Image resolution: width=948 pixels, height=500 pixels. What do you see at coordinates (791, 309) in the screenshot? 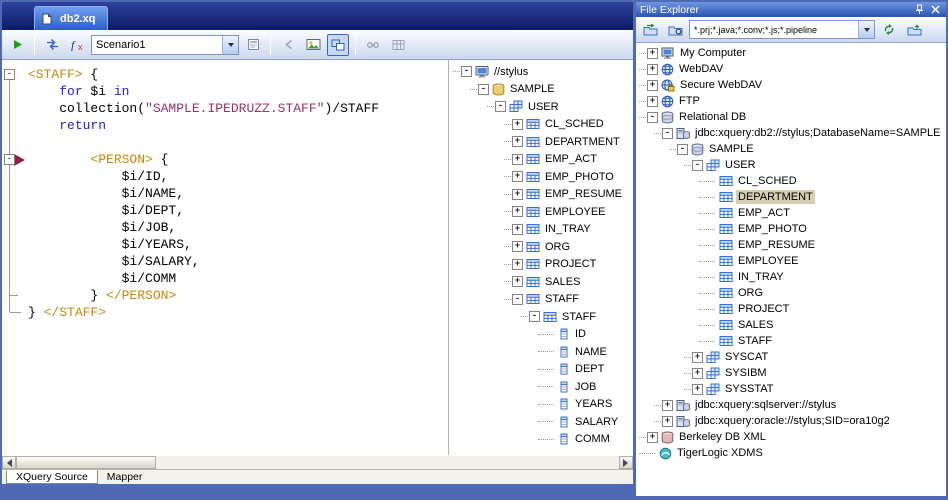
I see `tree-item-project: PROJECT` at bounding box center [791, 309].